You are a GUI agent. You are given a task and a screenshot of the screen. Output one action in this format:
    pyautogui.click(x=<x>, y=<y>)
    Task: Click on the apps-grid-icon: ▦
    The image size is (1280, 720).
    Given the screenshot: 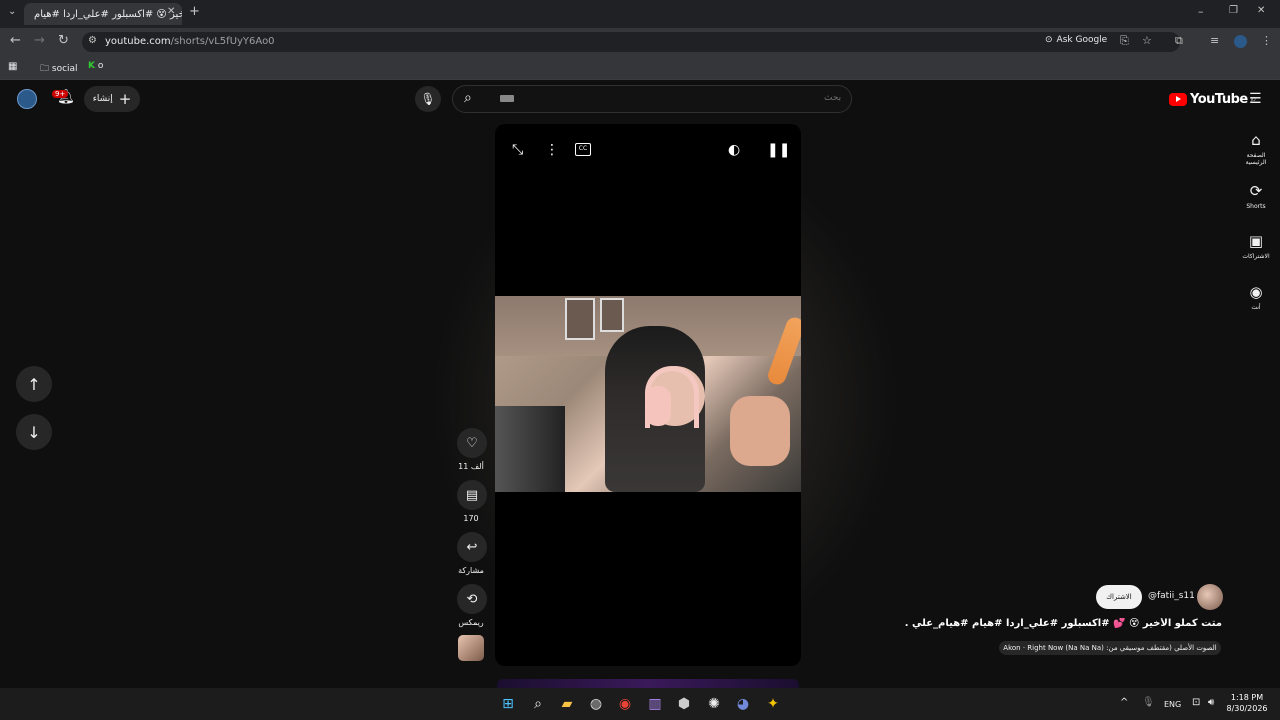 What is the action you would take?
    pyautogui.click(x=12, y=66)
    